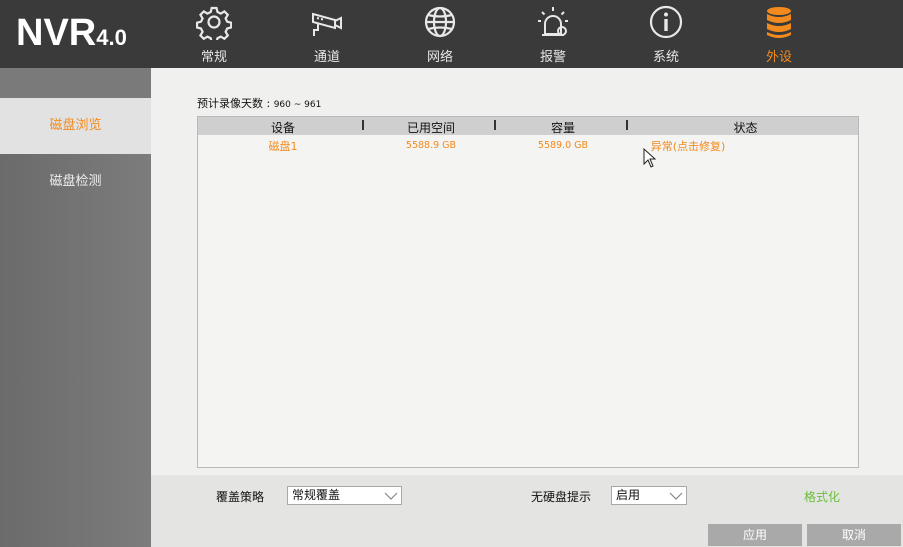 The height and width of the screenshot is (547, 903). Describe the element at coordinates (528, 145) in the screenshot. I see `table-row: 磁盘1 5588.9 GB 5589.0 GB 异常(点击修复)` at that location.